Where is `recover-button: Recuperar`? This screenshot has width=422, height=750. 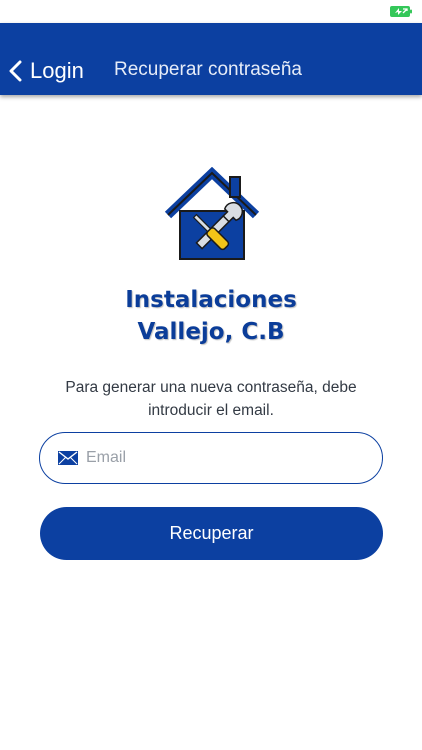 recover-button: Recuperar is located at coordinates (211, 533).